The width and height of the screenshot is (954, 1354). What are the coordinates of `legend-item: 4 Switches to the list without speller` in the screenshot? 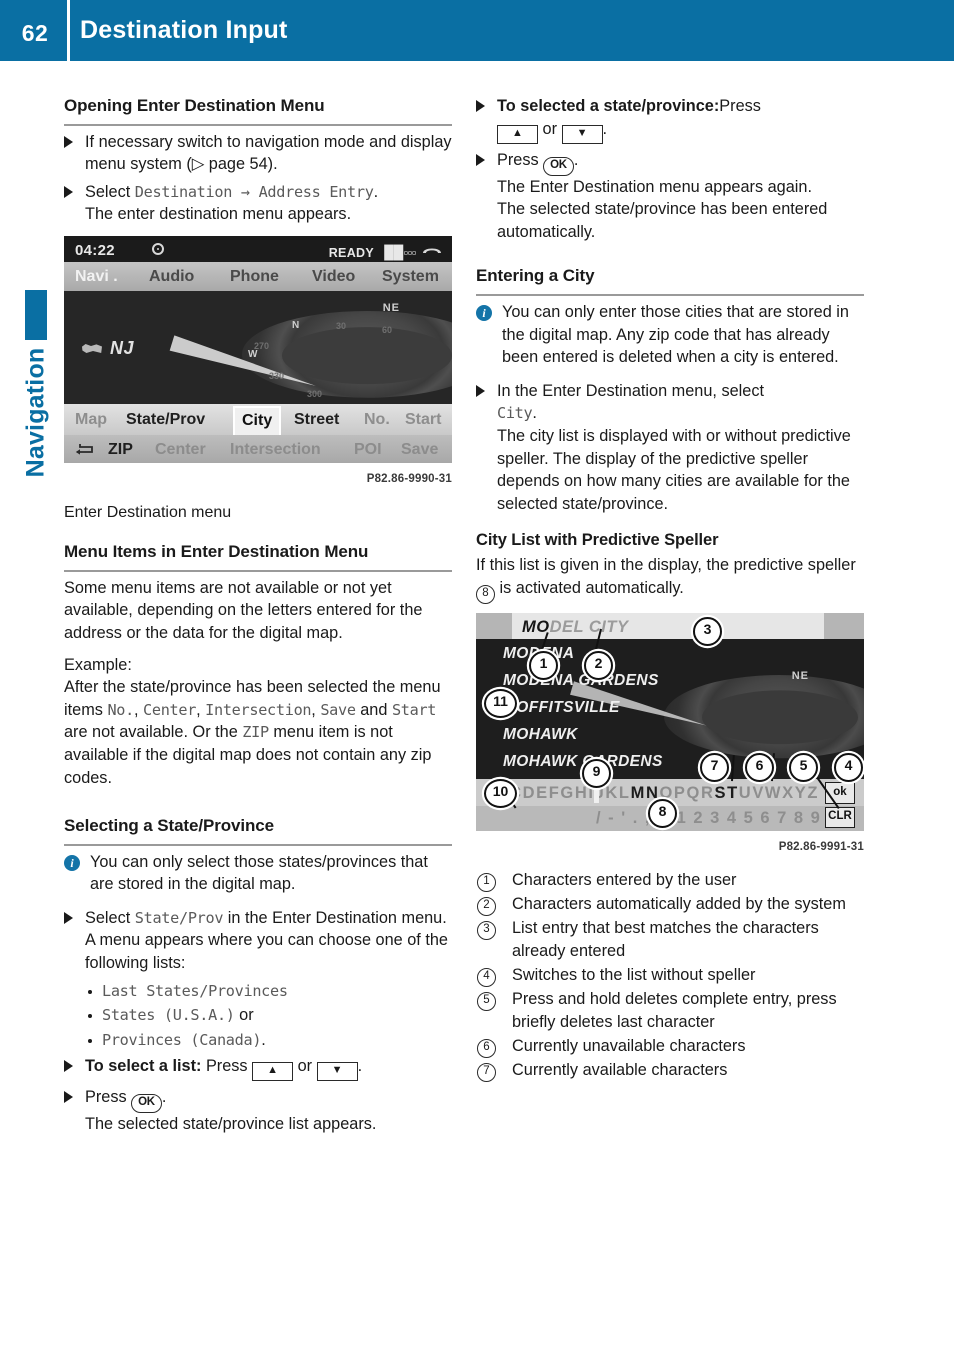 It's located at (670, 976).